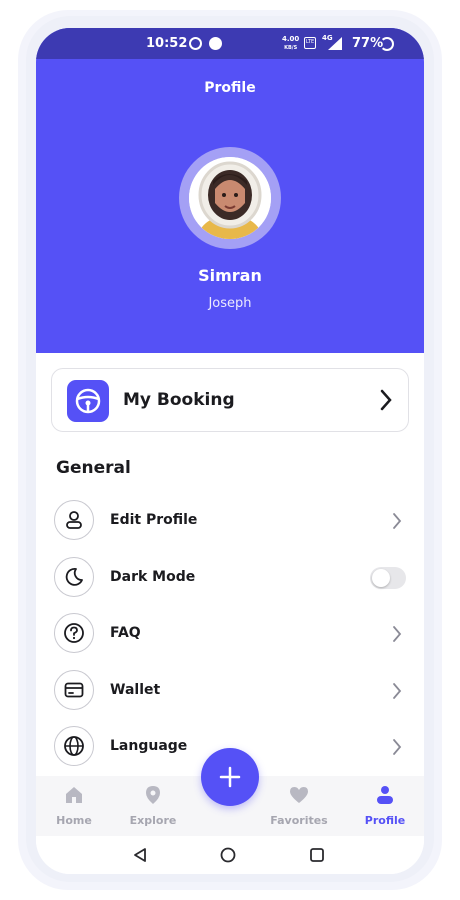  What do you see at coordinates (291, 43) in the screenshot?
I see `net-speed: 4.00 KB/S` at bounding box center [291, 43].